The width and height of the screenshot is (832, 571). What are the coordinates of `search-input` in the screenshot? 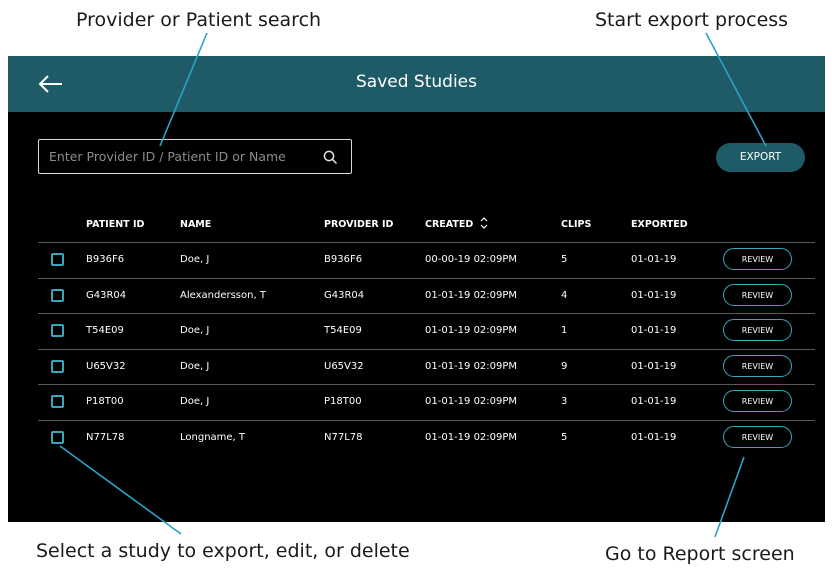 It's located at (179, 156).